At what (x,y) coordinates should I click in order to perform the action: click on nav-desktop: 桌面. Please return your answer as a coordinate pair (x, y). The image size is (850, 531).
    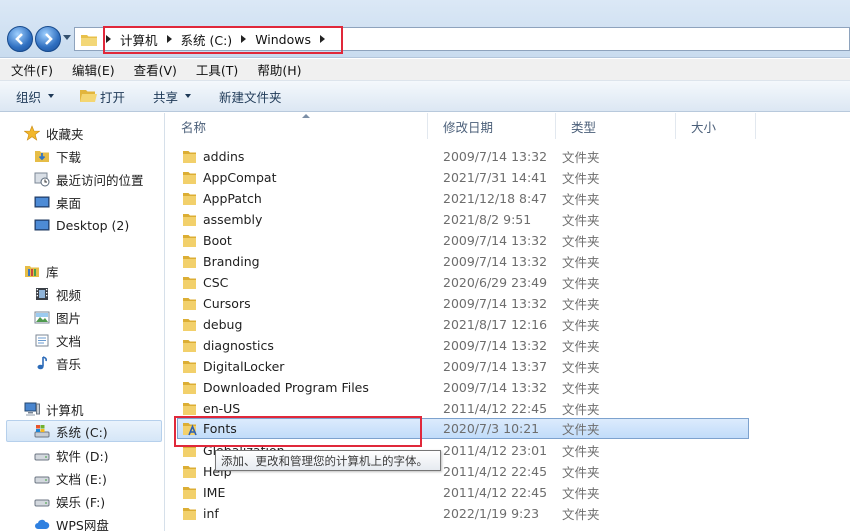
    Looking at the image, I should click on (57, 202).